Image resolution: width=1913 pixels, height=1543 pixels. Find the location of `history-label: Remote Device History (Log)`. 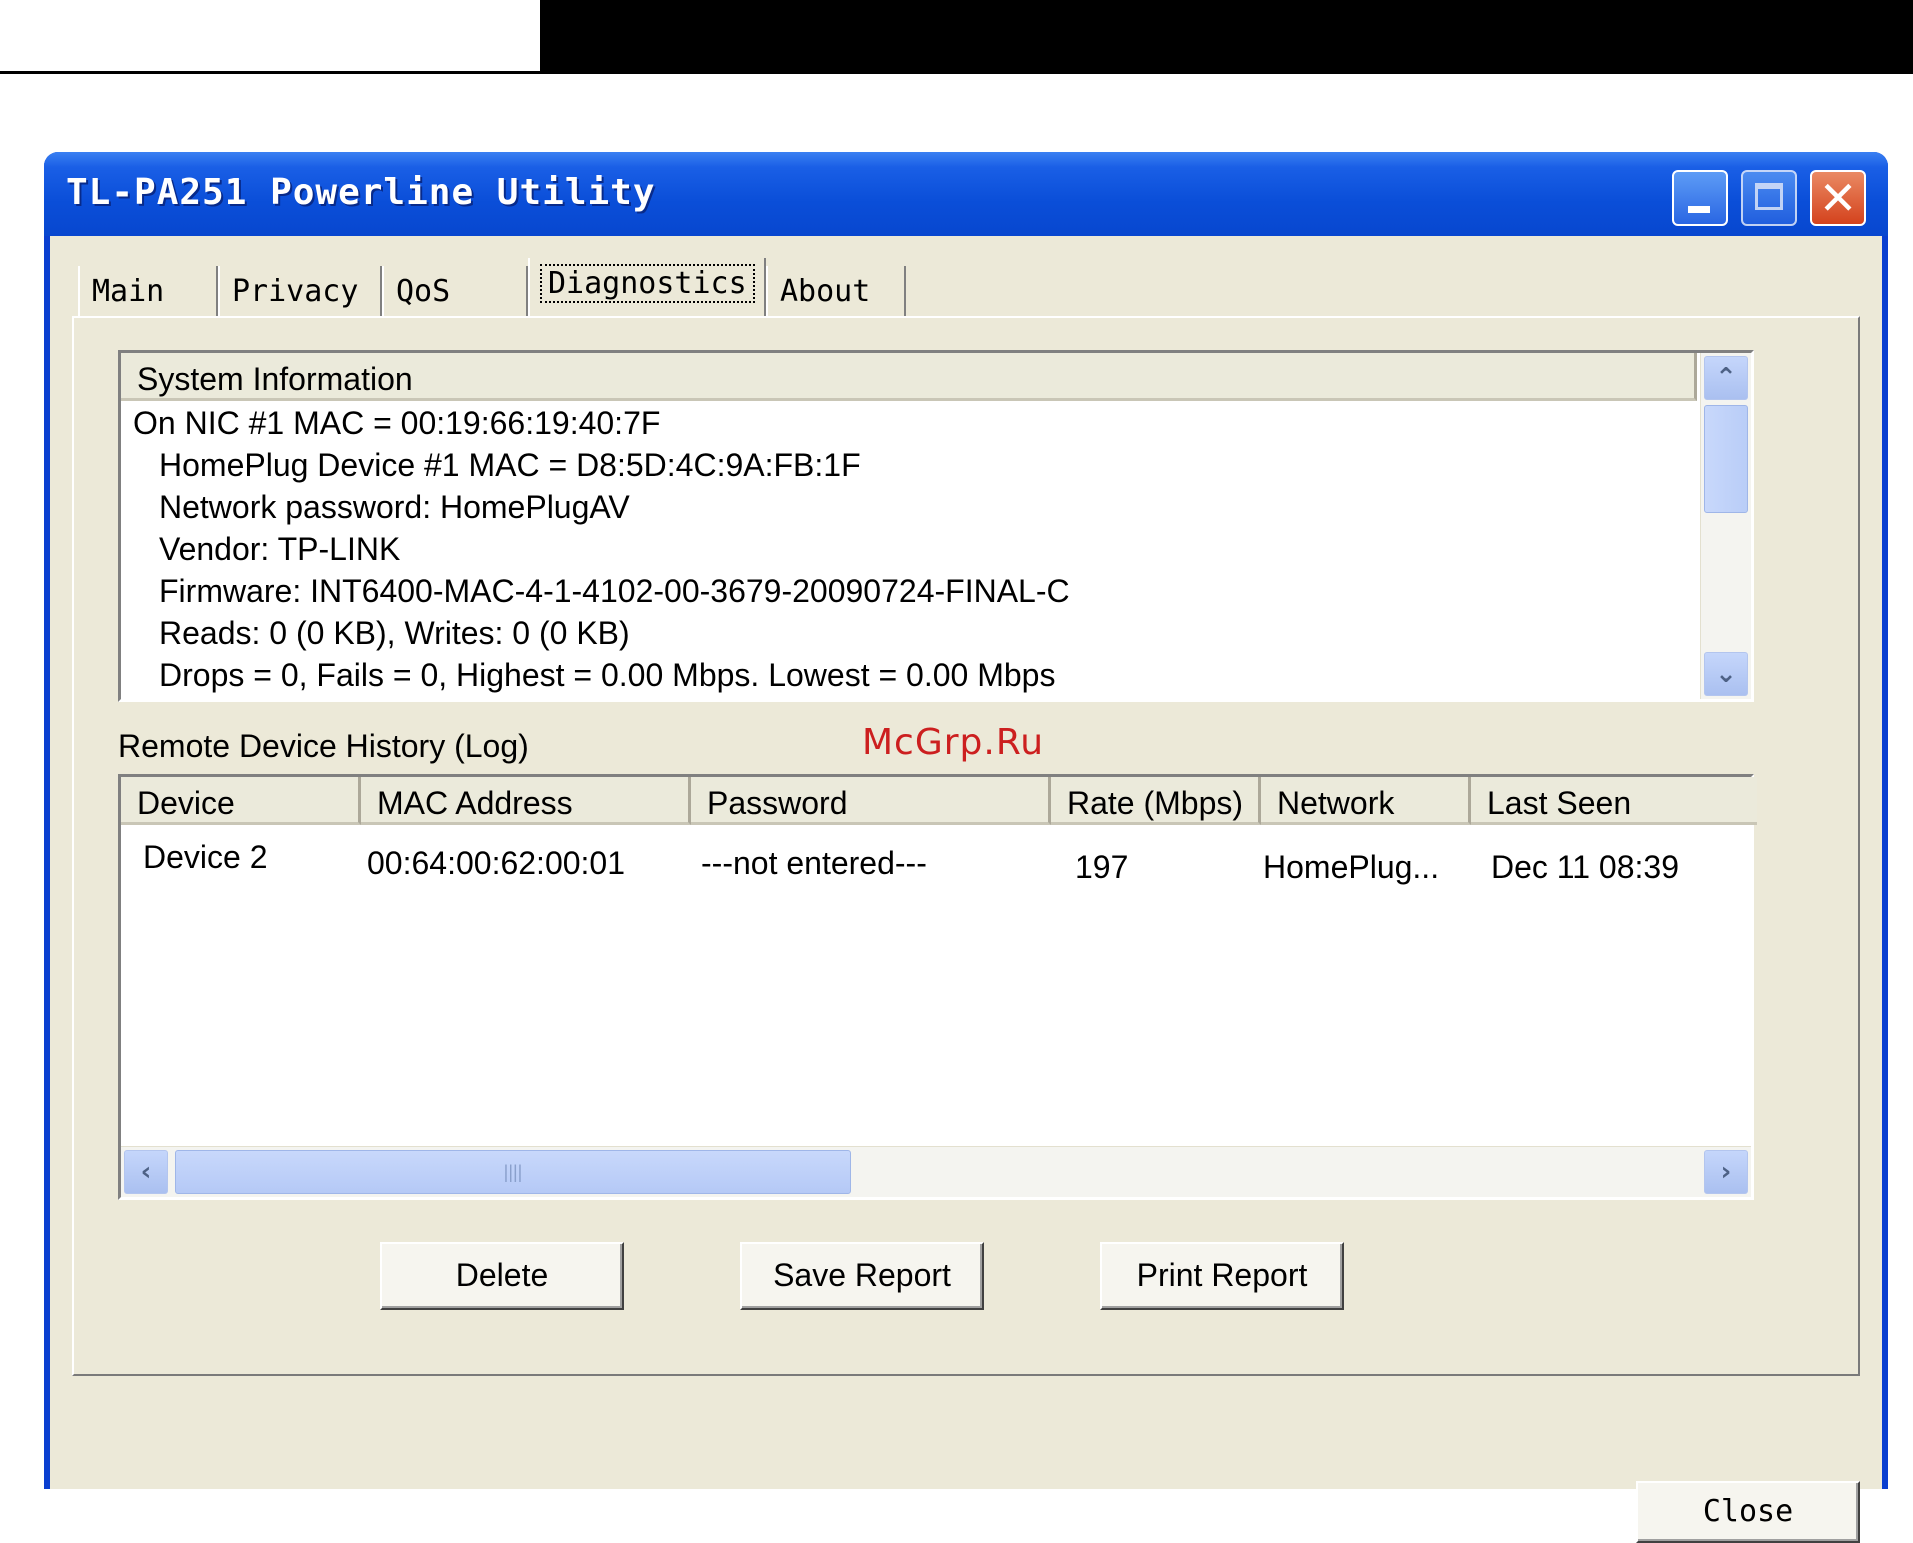

history-label: Remote Device History (Log) is located at coordinates (323, 746).